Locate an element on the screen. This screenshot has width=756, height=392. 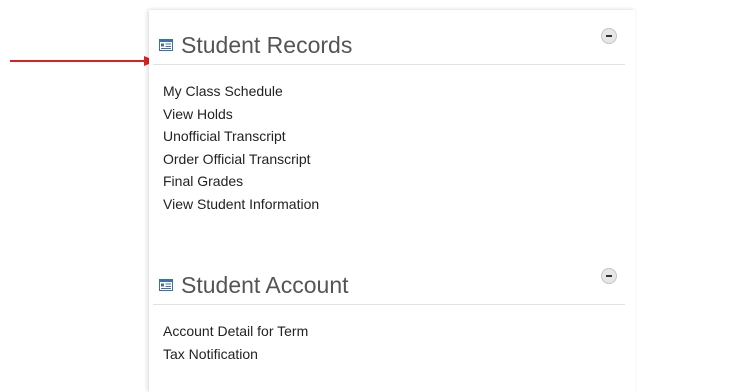
section-title: Student Account is located at coordinates (265, 285).